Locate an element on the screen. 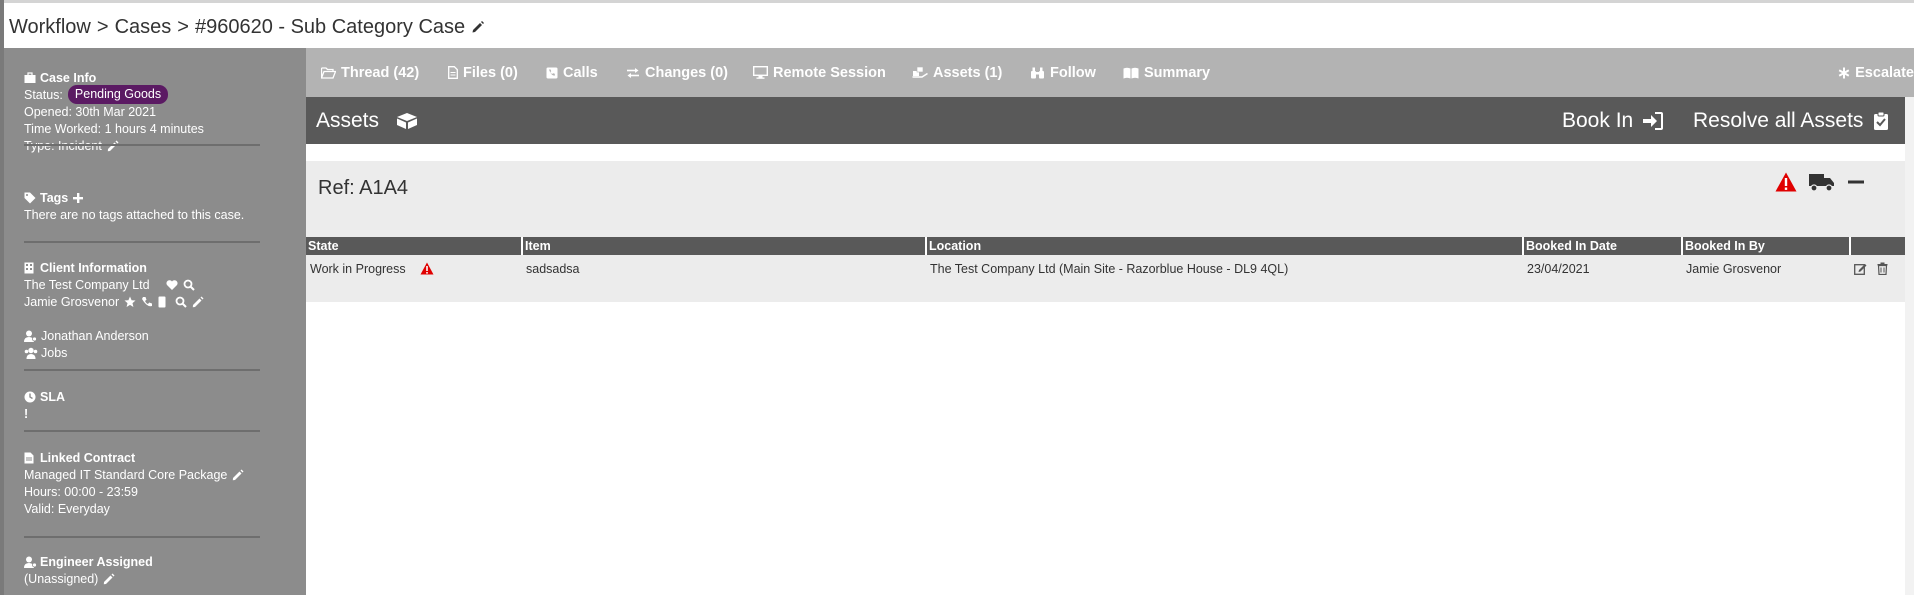  tab-summary: Summary is located at coordinates (1166, 72).